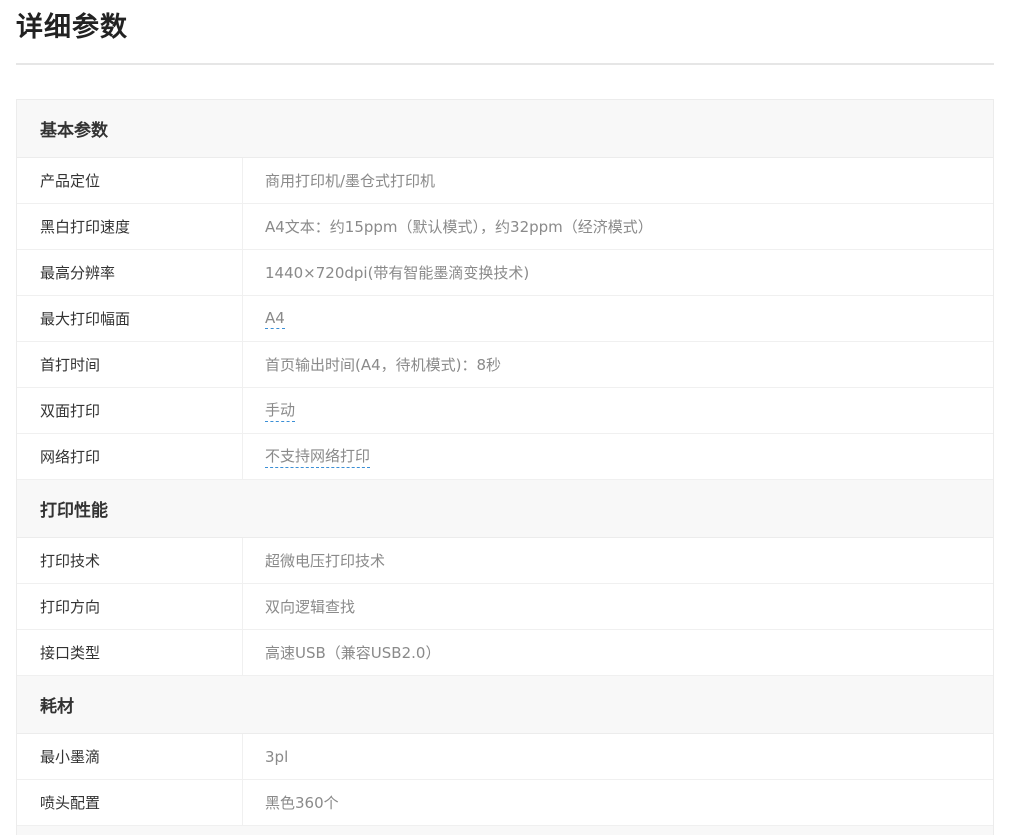  I want to click on spec-label: 双面打印, so click(130, 410).